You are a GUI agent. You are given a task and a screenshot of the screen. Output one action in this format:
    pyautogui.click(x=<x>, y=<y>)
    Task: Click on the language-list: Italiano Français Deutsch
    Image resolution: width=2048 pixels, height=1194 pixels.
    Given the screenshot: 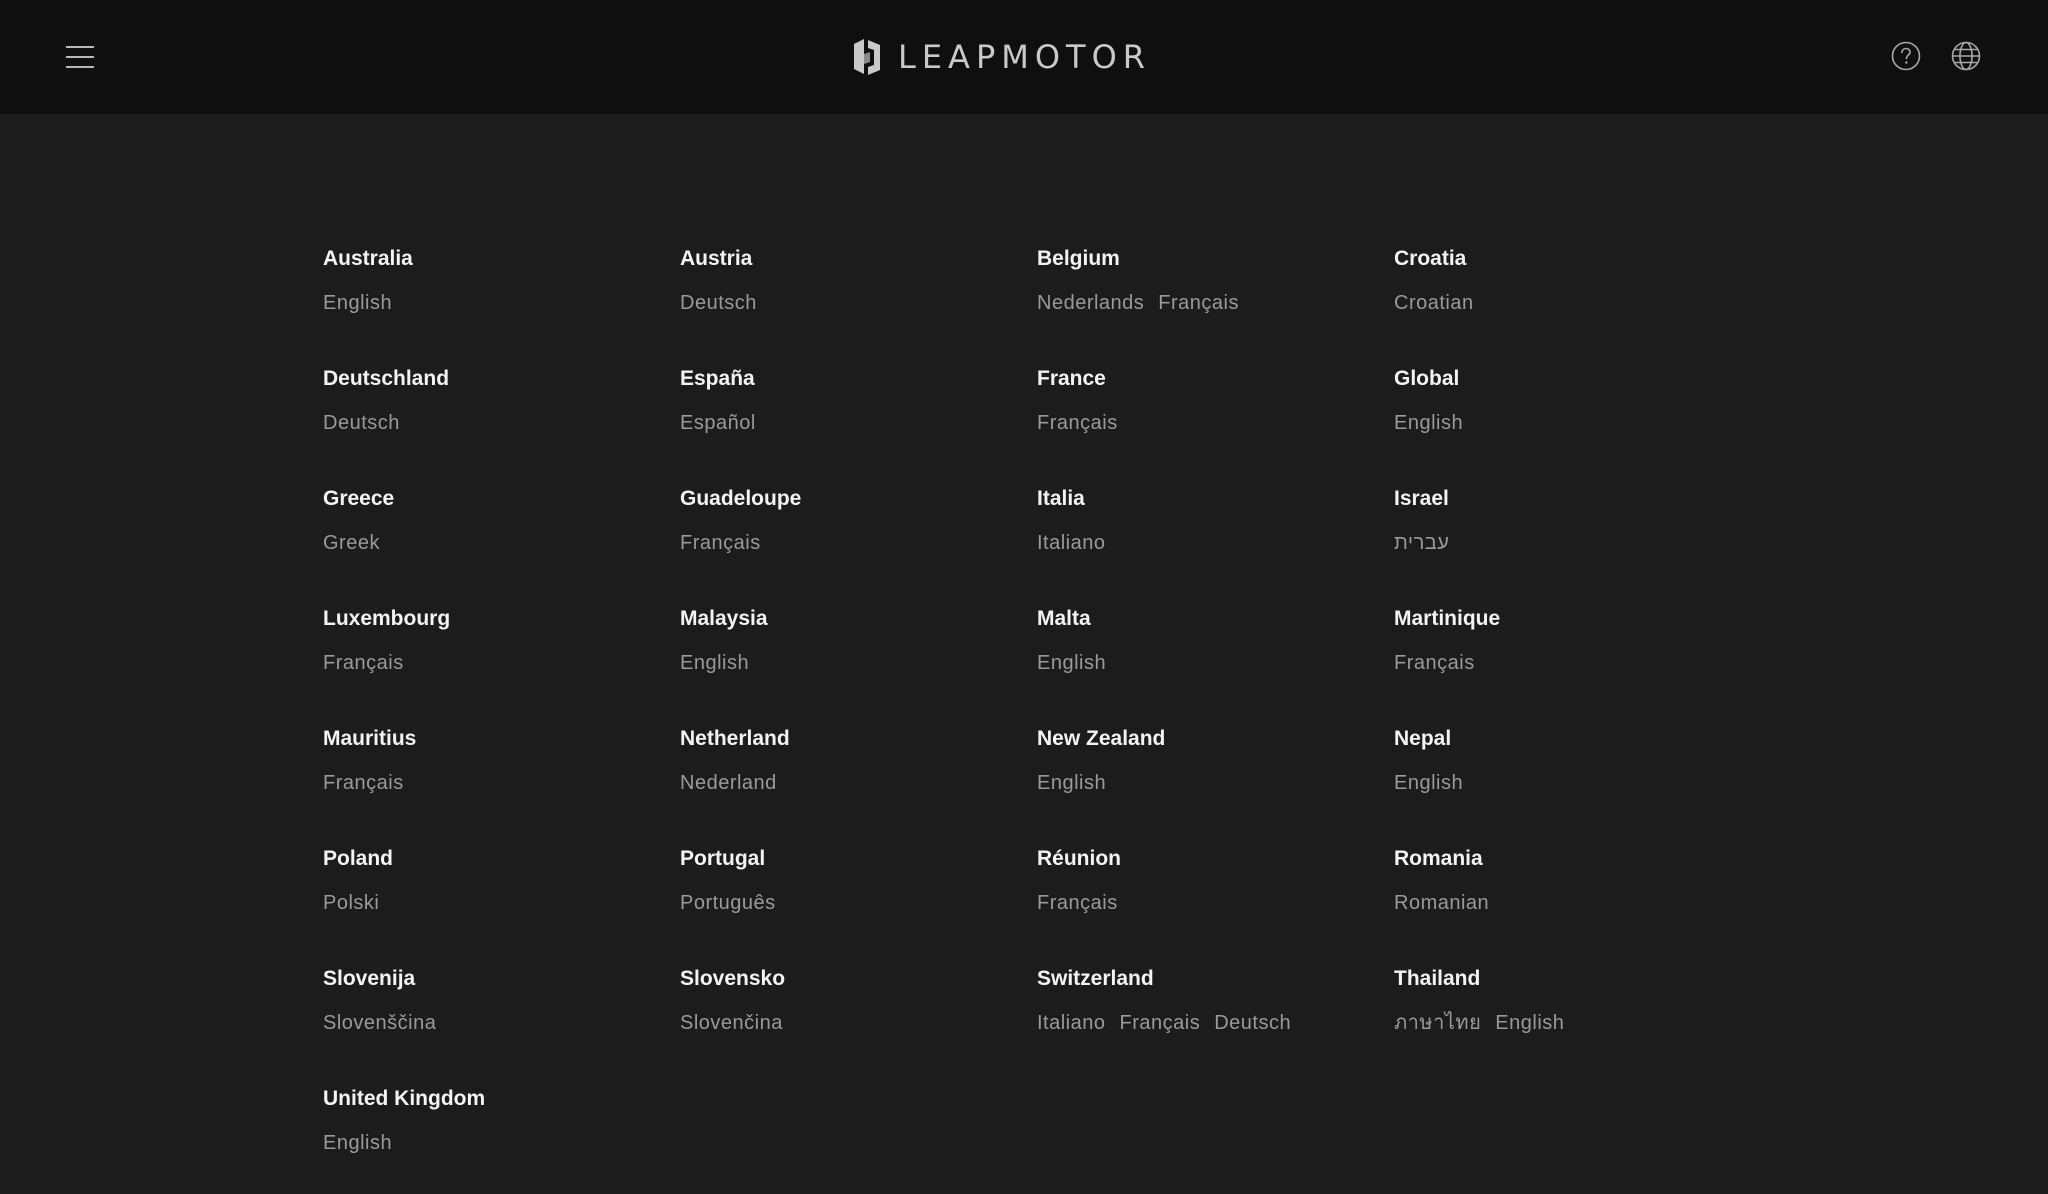 What is the action you would take?
    pyautogui.click(x=1215, y=1023)
    